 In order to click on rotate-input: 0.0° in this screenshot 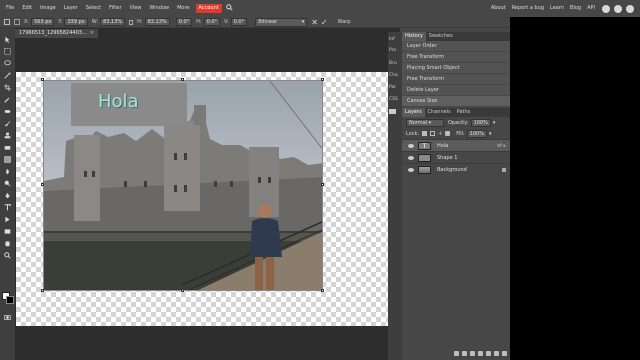, I will do `click(184, 22)`.